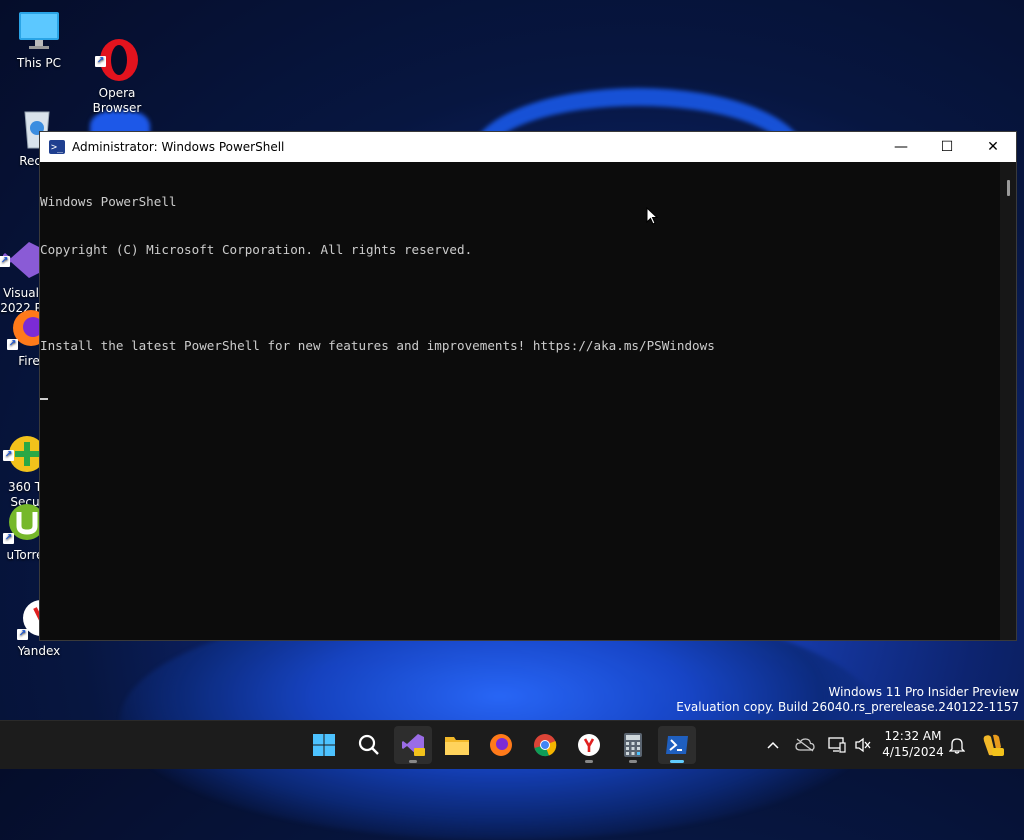 This screenshot has height=840, width=1024. Describe the element at coordinates (947, 147) in the screenshot. I see `maximize-button: ☐` at that location.